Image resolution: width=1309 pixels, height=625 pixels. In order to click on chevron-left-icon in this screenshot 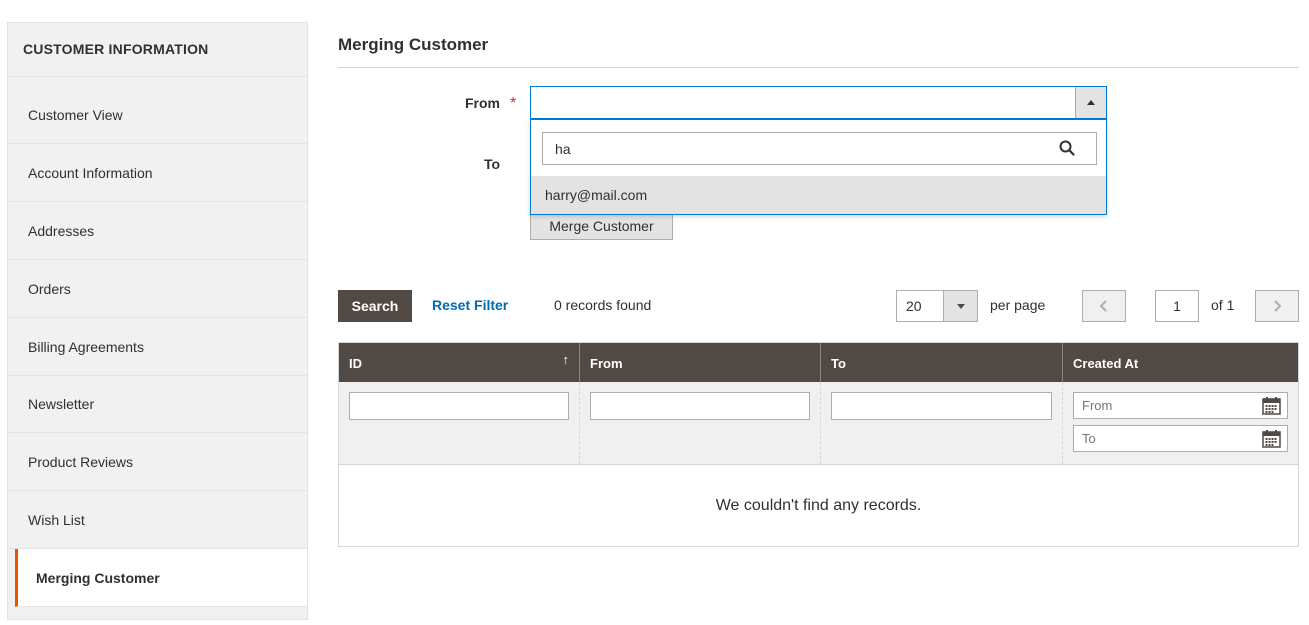, I will do `click(1103, 306)`.